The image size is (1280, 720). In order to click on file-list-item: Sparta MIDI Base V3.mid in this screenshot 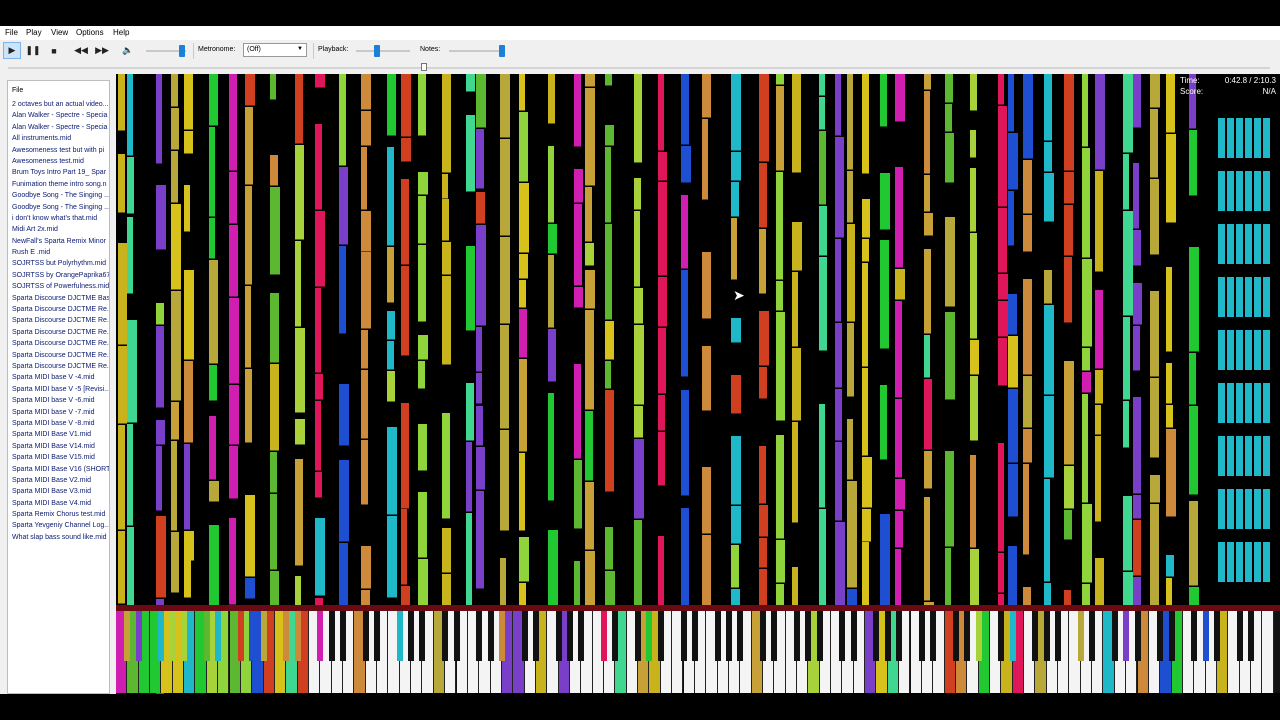, I will do `click(60, 491)`.